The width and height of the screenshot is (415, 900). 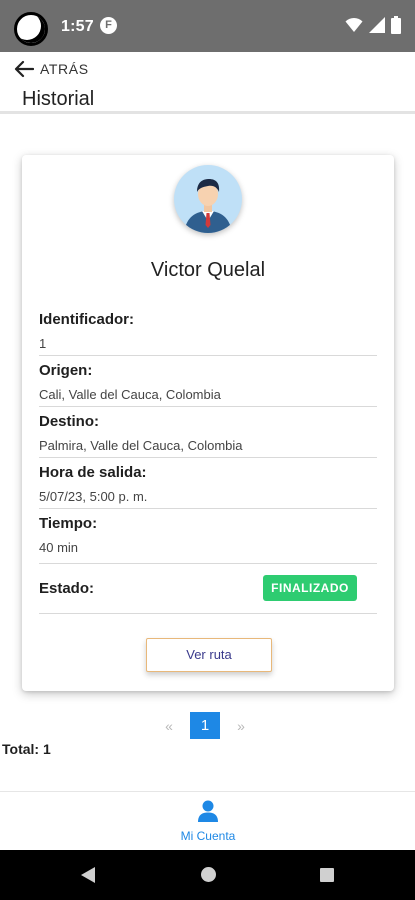 I want to click on user-name: Victor Quelal, so click(x=208, y=270).